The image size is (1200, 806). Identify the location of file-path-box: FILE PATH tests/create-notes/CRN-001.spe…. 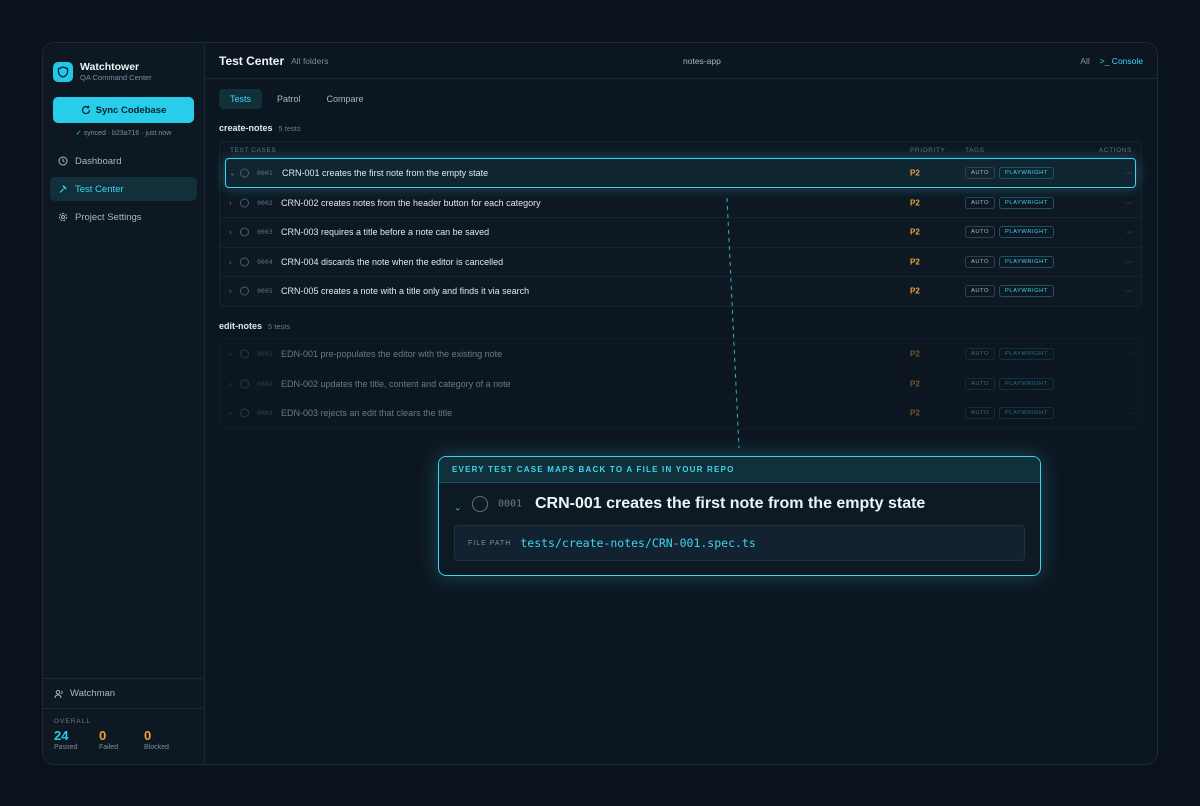
(739, 543).